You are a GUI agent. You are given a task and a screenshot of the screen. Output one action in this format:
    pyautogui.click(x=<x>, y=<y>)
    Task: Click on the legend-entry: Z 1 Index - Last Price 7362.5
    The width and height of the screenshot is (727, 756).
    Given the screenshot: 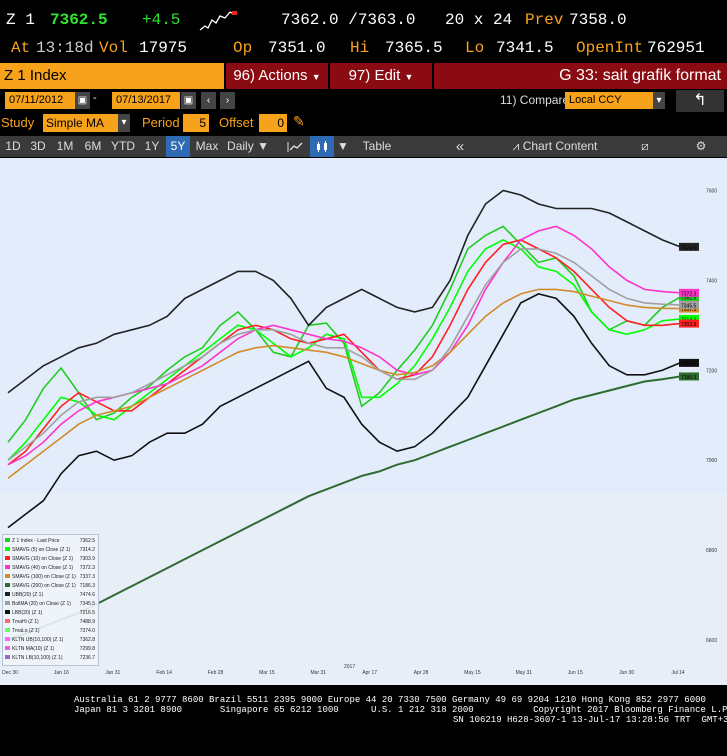 What is the action you would take?
    pyautogui.click(x=50, y=541)
    